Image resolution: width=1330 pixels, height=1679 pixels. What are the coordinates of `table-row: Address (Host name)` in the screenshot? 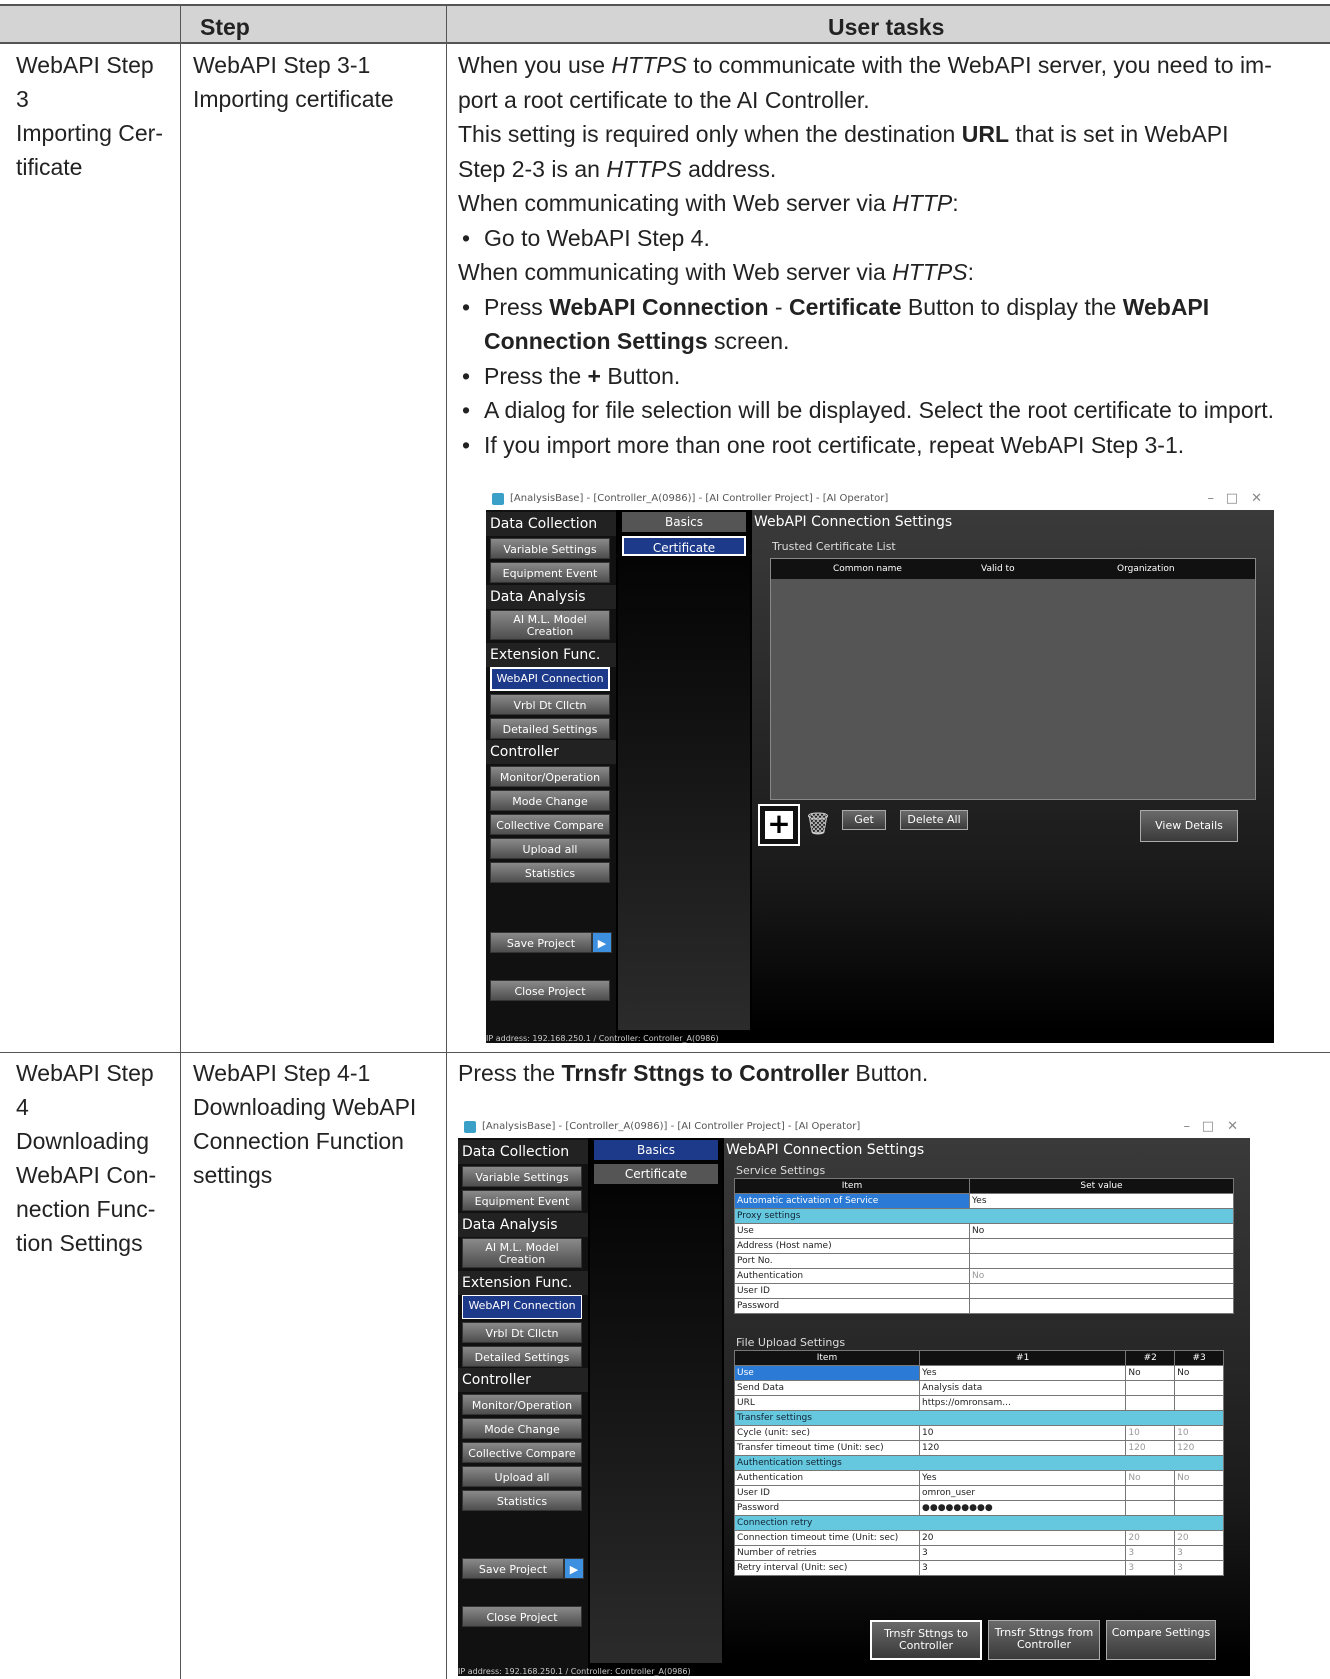 It's located at (984, 1246).